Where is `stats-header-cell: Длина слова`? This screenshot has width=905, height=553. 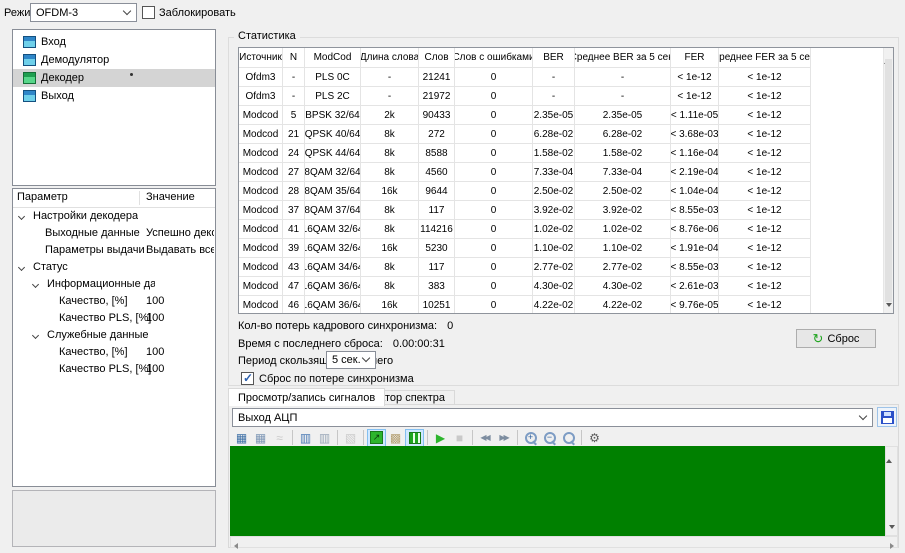 stats-header-cell: Длина слова is located at coordinates (390, 58).